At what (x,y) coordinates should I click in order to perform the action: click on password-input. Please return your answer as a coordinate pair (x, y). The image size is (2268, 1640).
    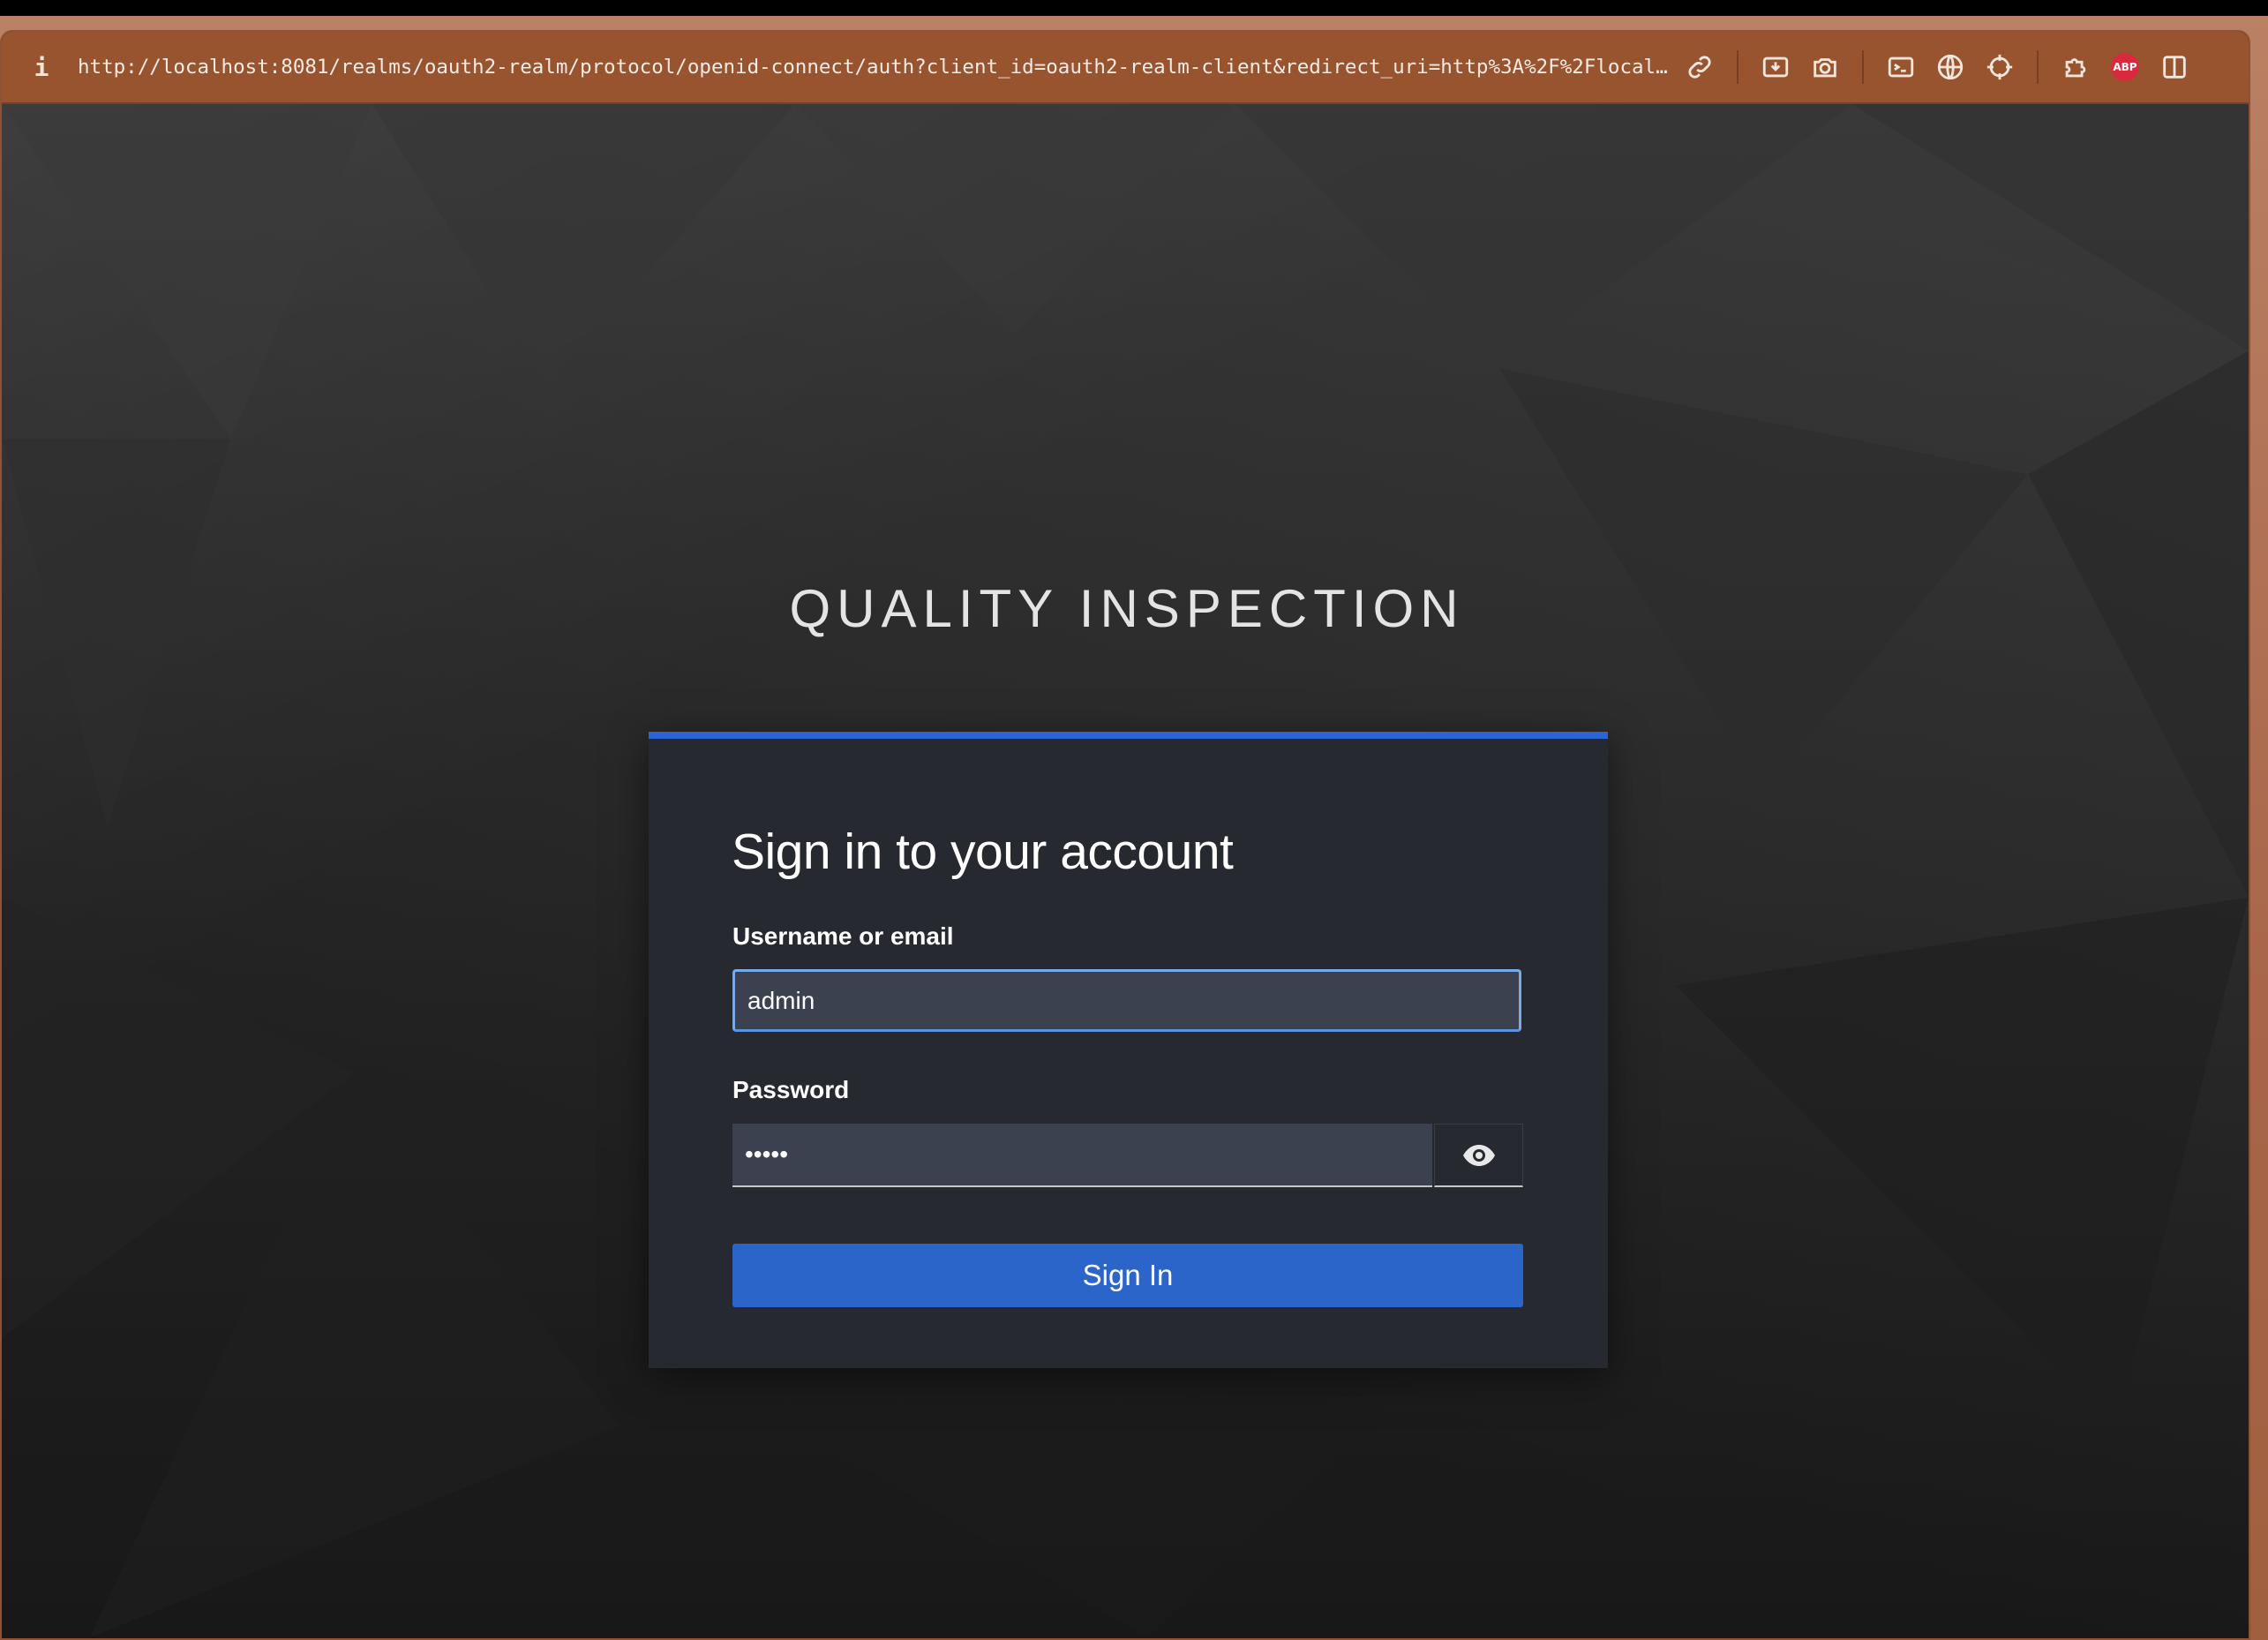
    Looking at the image, I should click on (1082, 1155).